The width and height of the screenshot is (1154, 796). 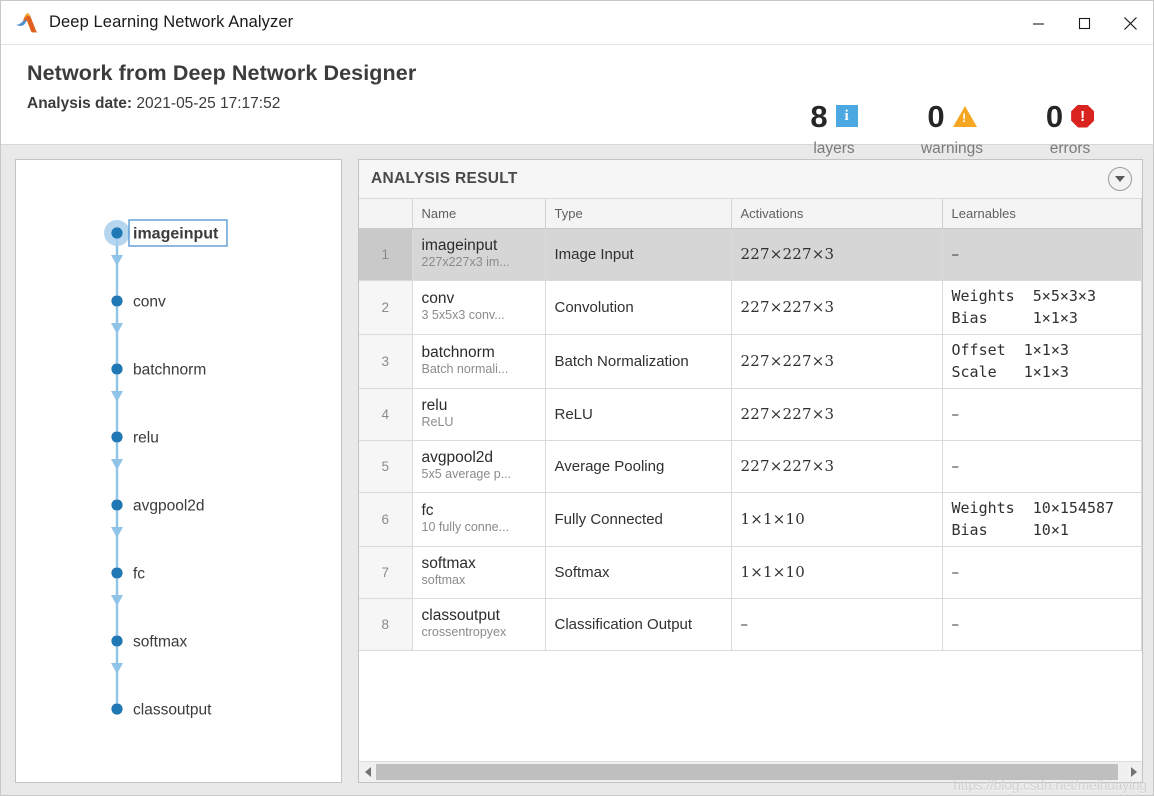 What do you see at coordinates (139, 574) in the screenshot?
I see `graph-node-label: fc` at bounding box center [139, 574].